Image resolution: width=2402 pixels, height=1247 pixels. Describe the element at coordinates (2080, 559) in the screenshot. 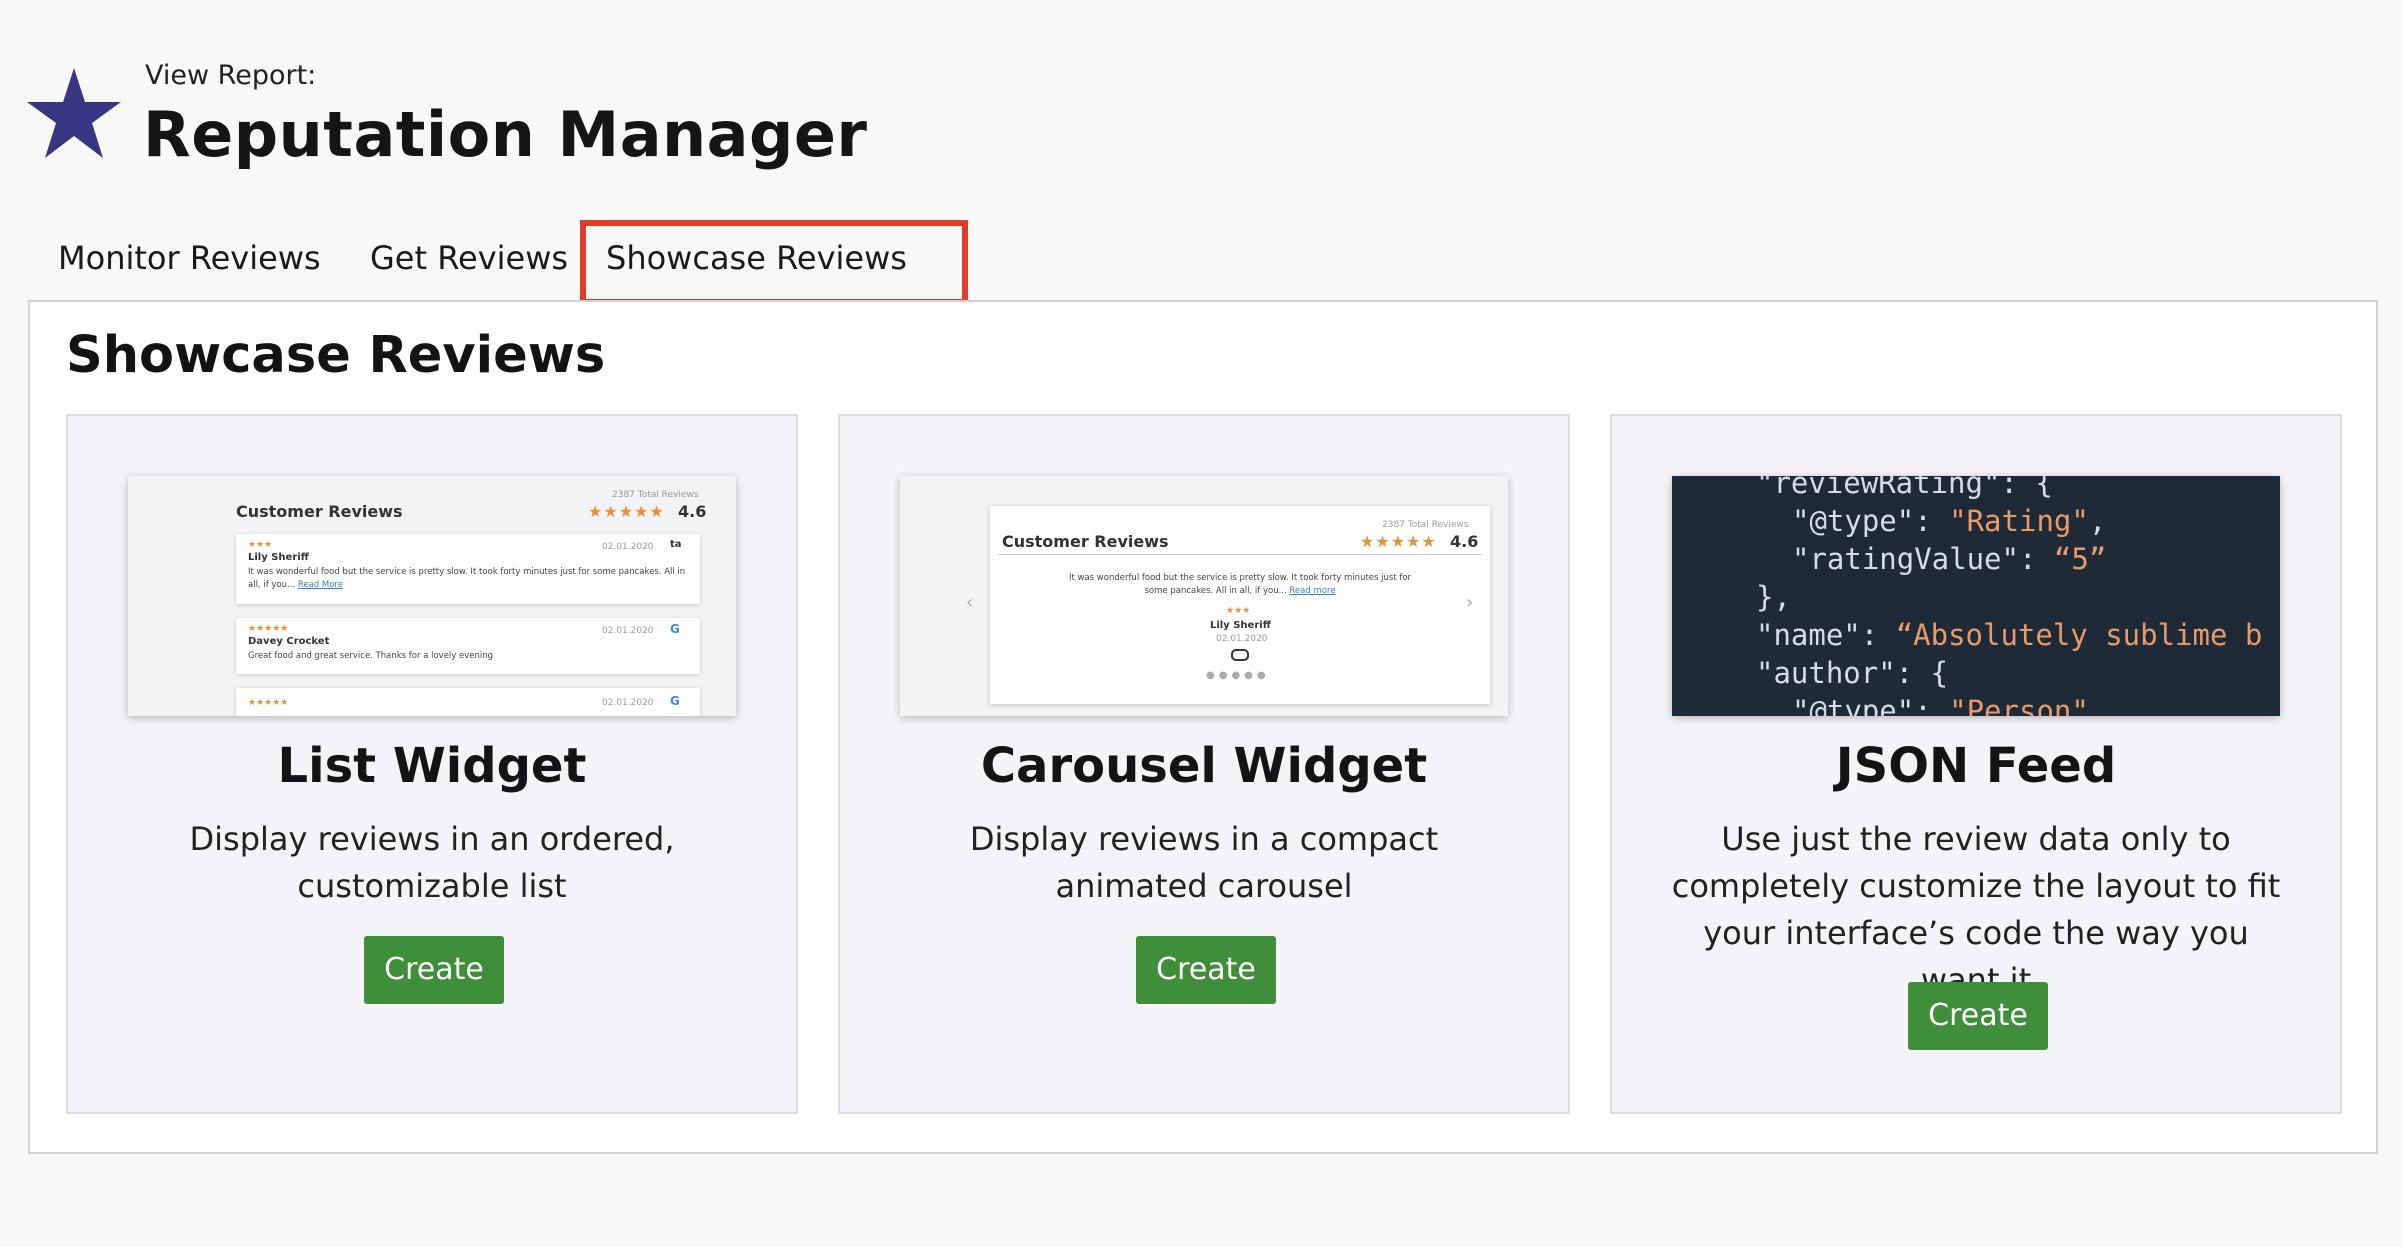

I see `code-value: “5”` at that location.